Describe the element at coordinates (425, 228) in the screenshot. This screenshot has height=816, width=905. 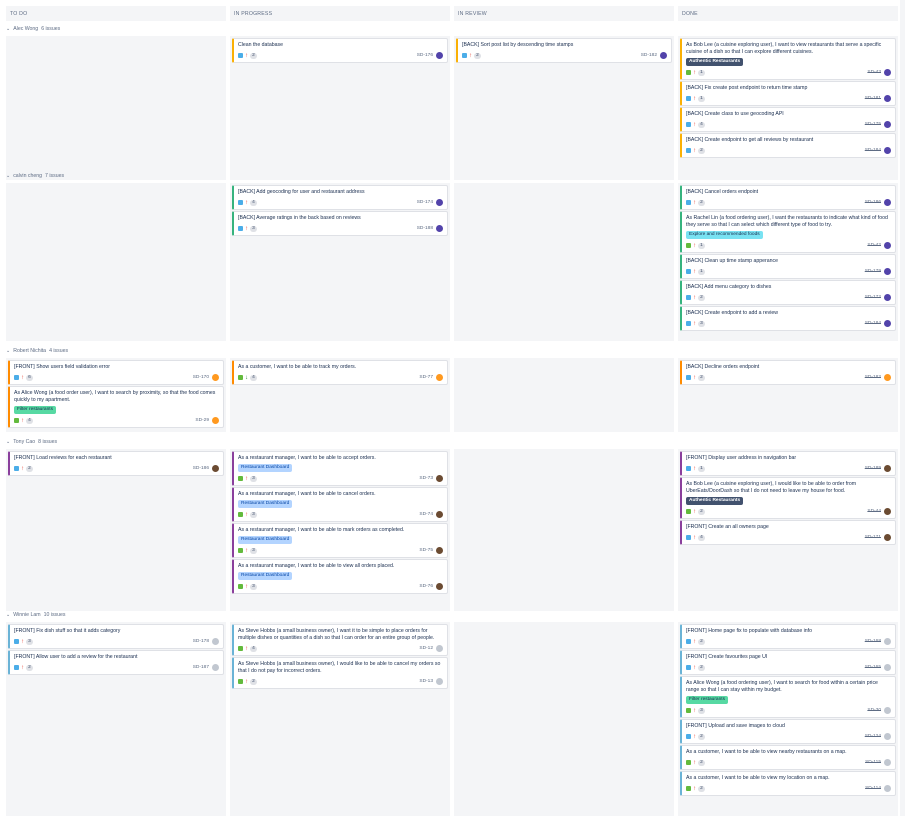
I see `issue-key: SD-188` at that location.